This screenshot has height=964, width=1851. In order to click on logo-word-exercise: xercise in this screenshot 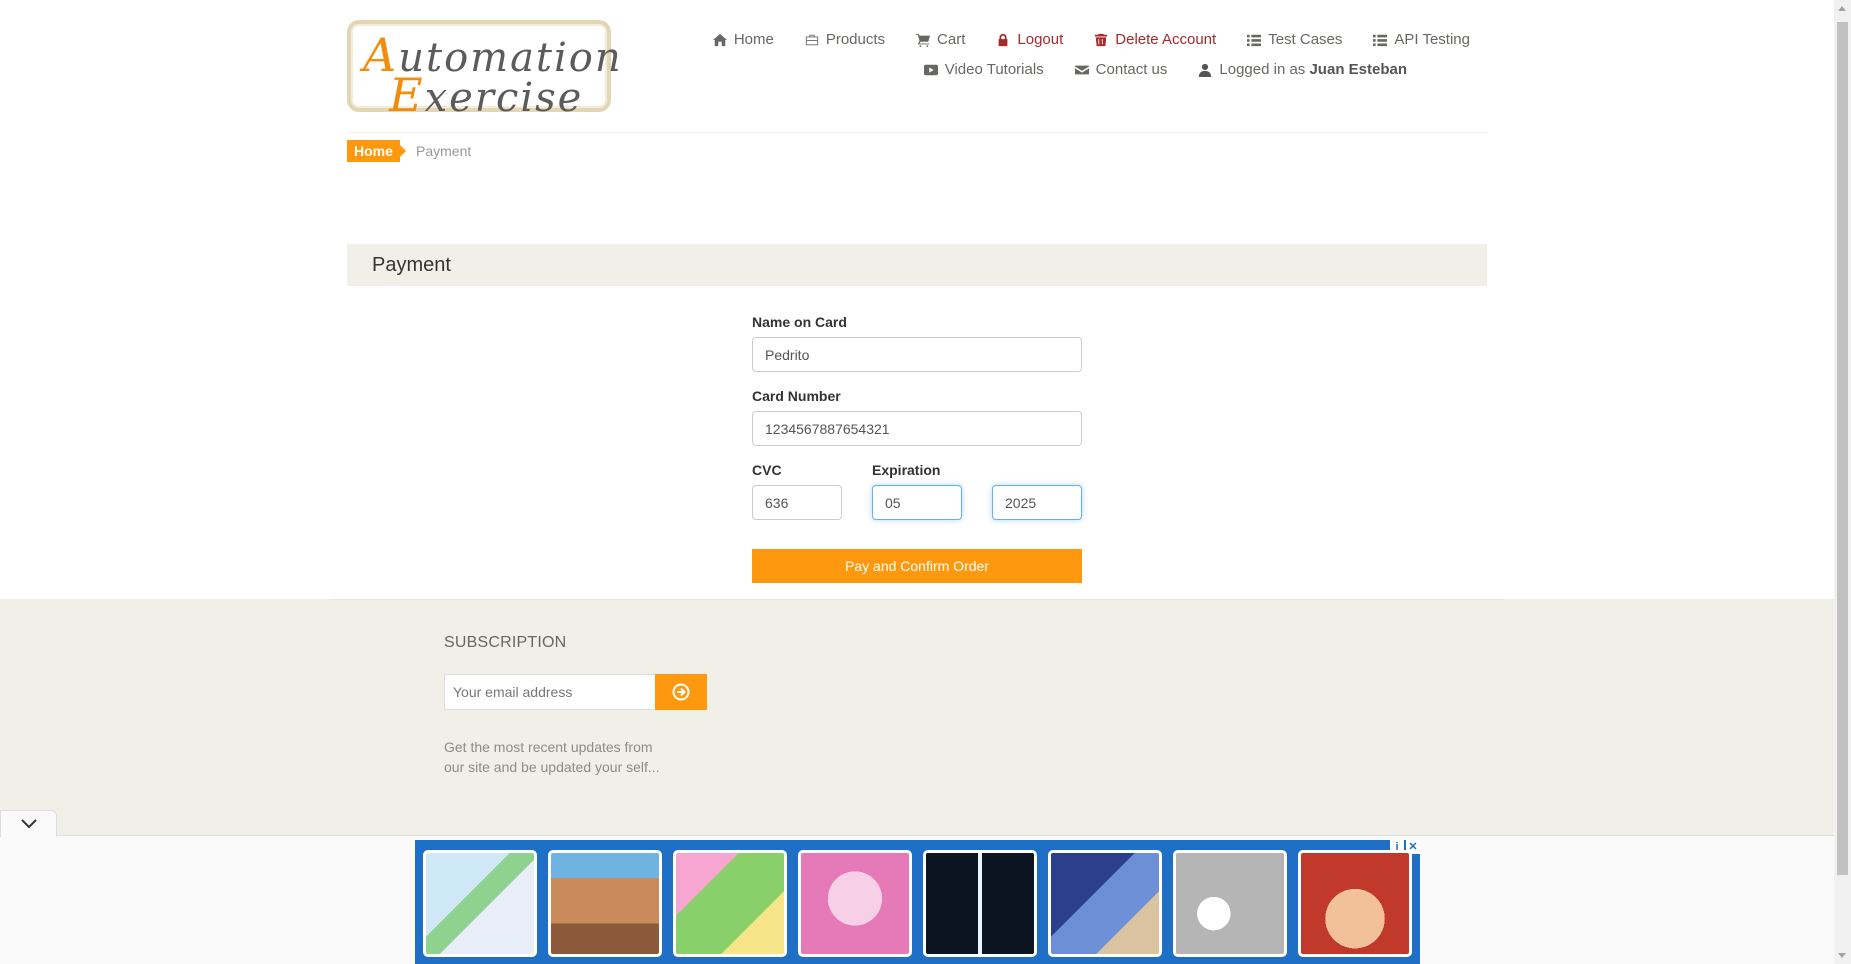, I will do `click(504, 98)`.